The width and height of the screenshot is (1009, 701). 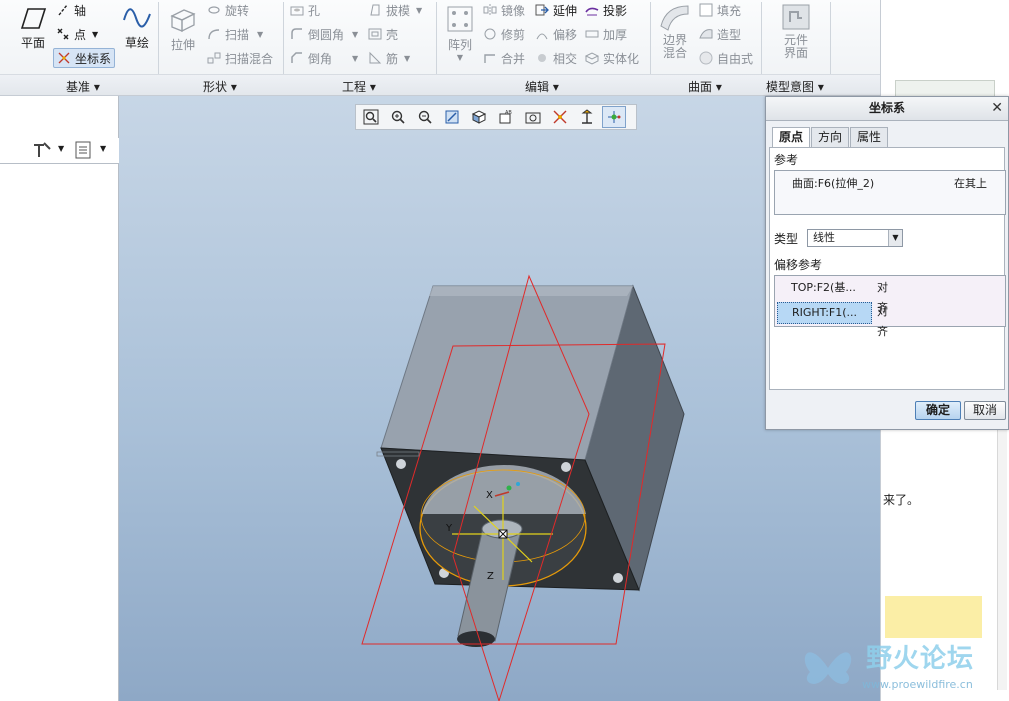 What do you see at coordinates (917, 684) in the screenshot?
I see `watermark-url: www.proewildfire.cn` at bounding box center [917, 684].